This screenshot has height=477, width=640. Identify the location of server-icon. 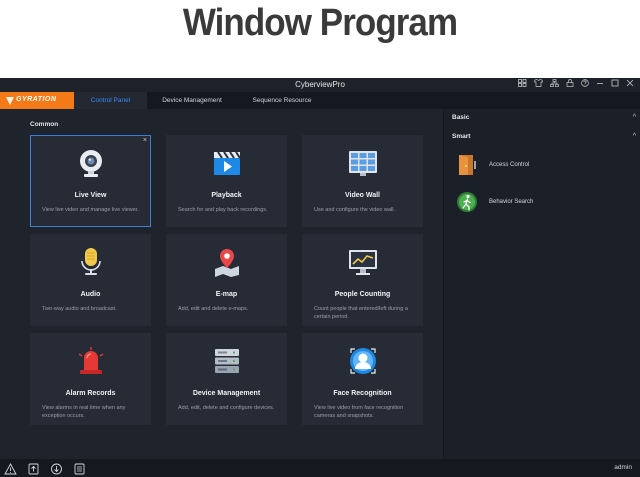
(227, 361).